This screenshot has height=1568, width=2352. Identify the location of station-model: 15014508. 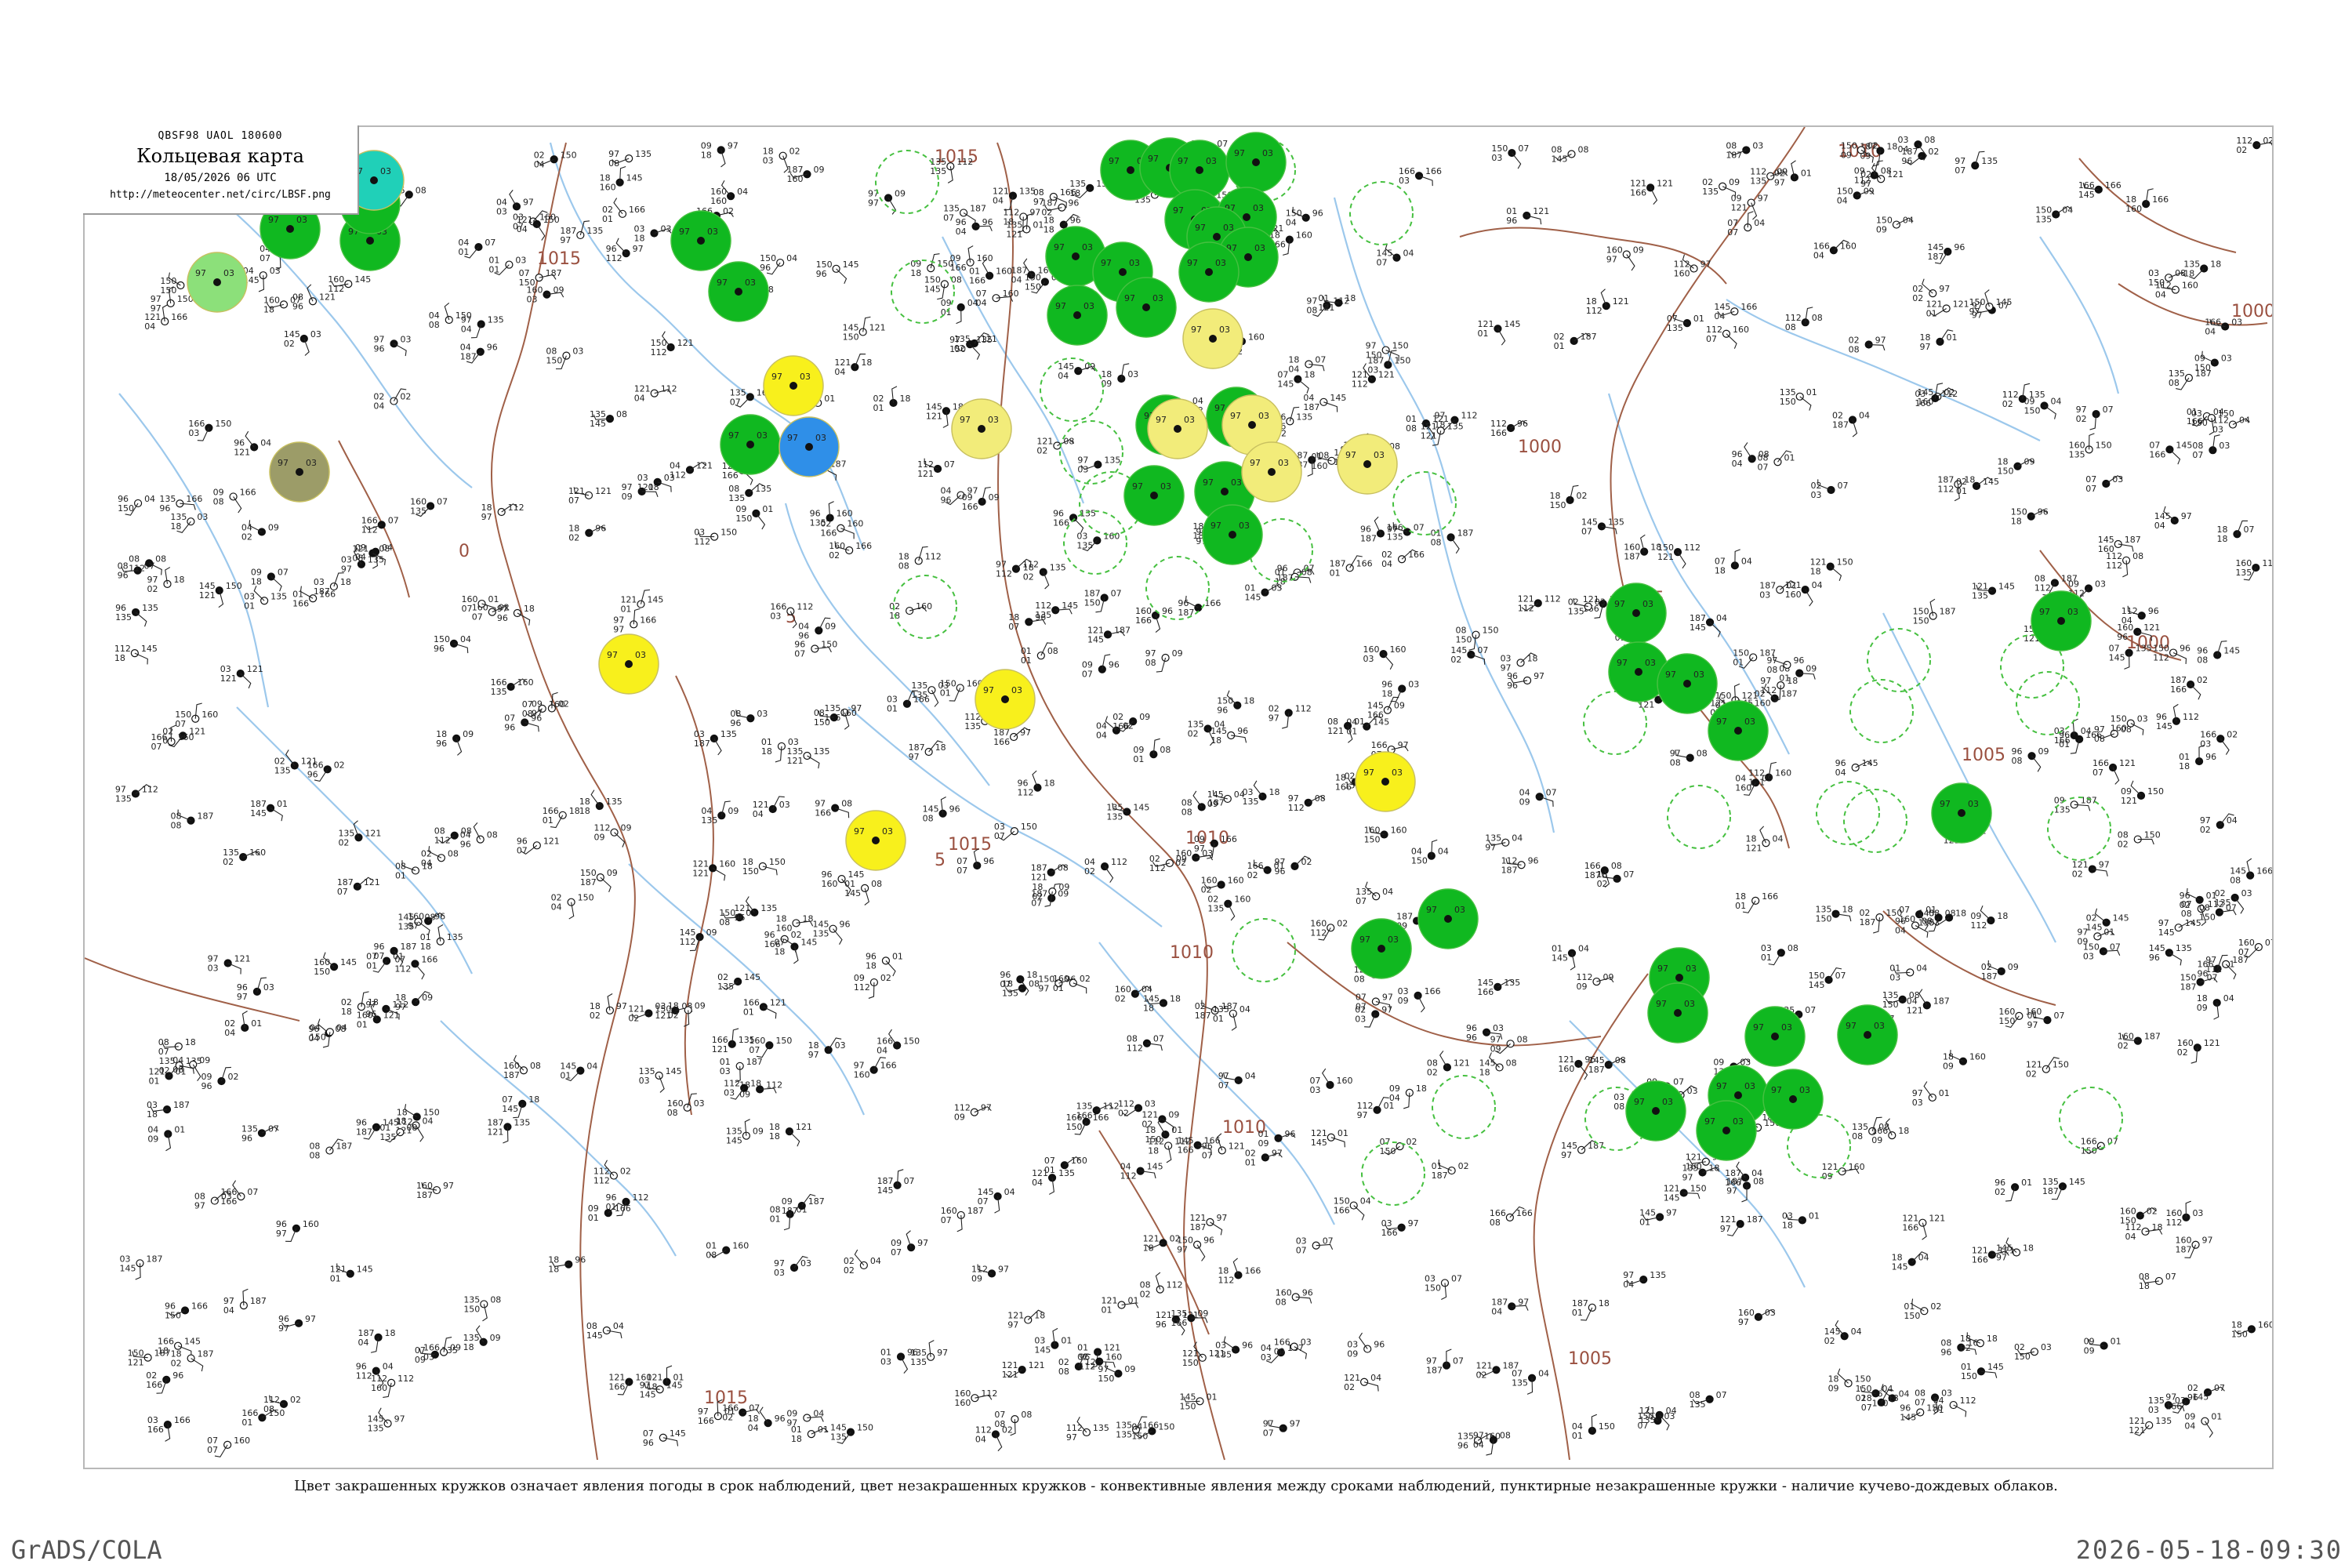
(943, 287).